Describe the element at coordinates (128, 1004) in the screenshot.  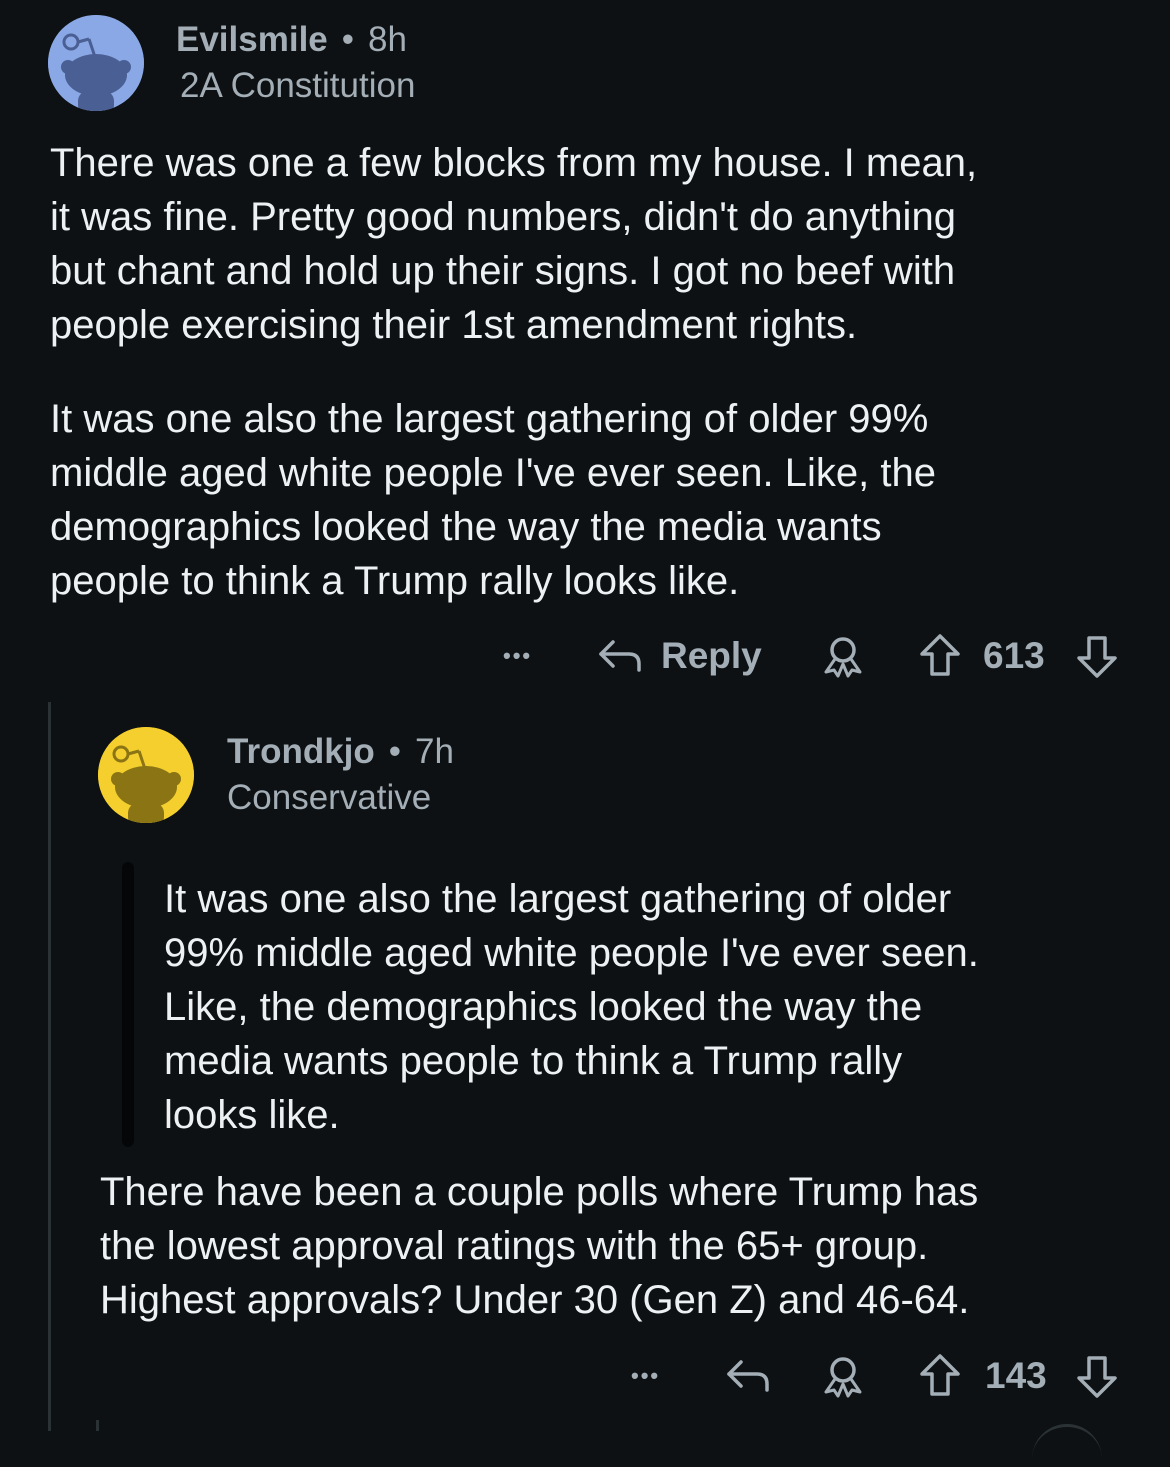
I see `quote-bar` at that location.